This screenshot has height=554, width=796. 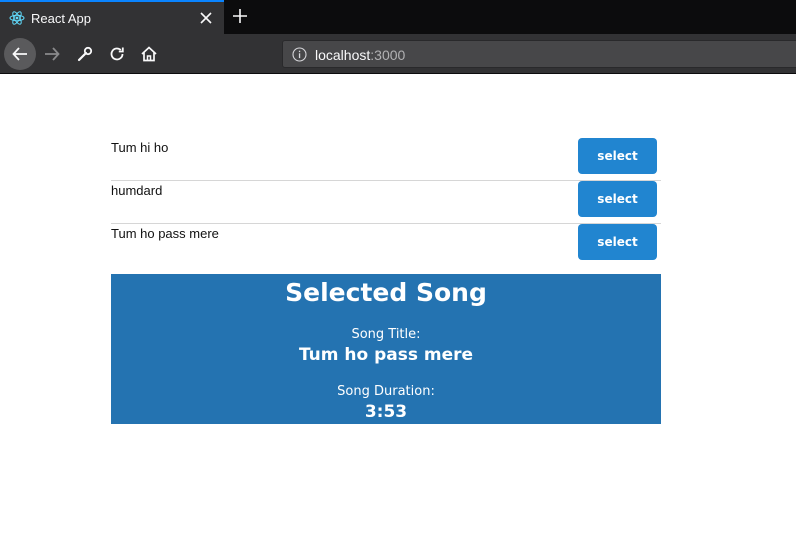 What do you see at coordinates (299, 54) in the screenshot?
I see `info-icon` at bounding box center [299, 54].